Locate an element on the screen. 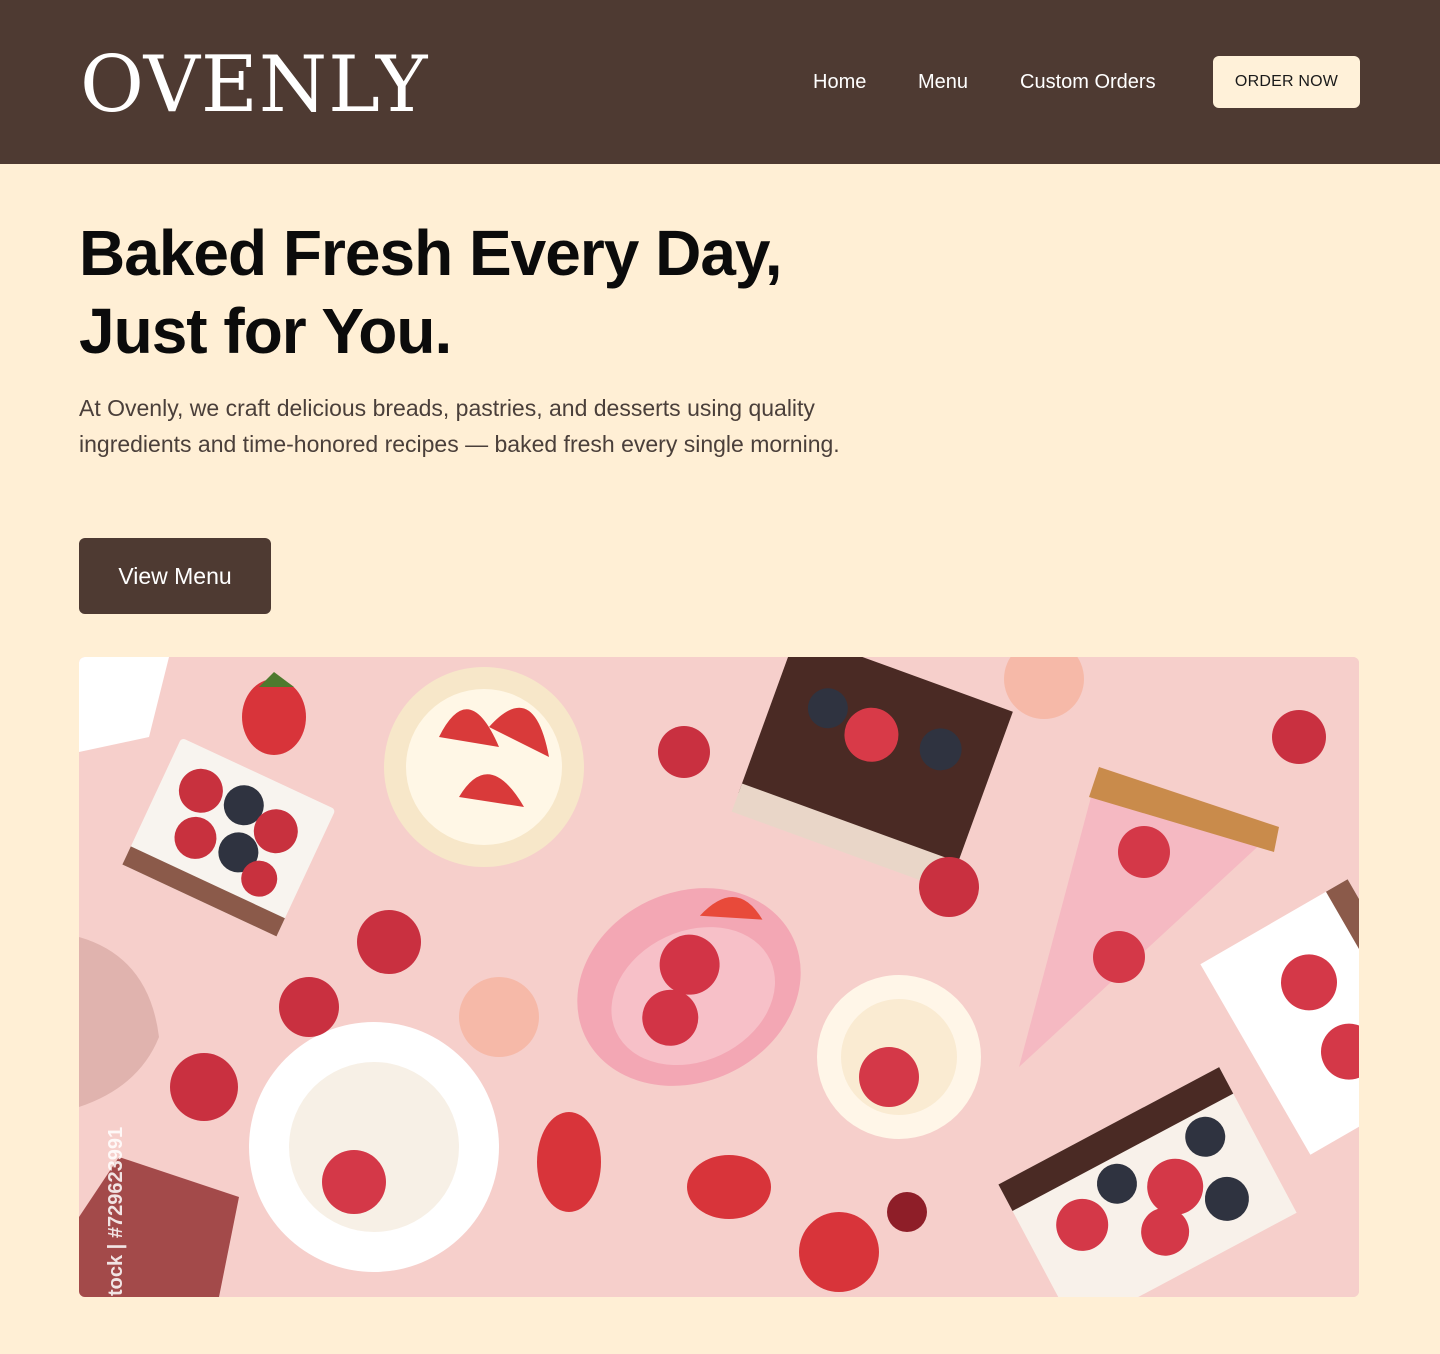  order-now-button: ORDER NOW is located at coordinates (1286, 82).